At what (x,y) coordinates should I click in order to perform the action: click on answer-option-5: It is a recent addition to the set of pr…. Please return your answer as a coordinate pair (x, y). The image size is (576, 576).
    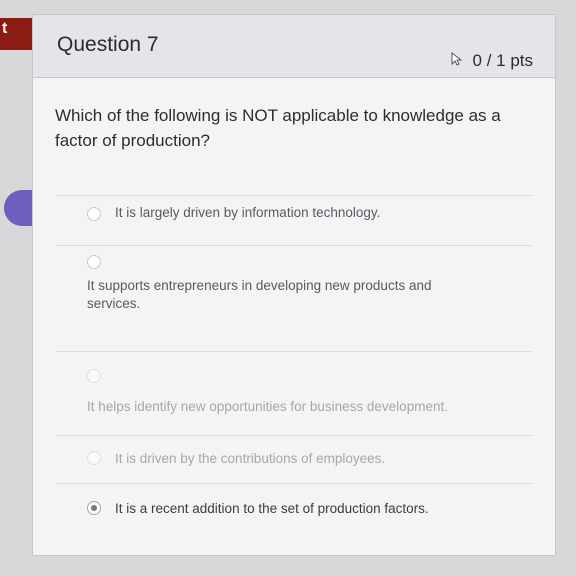
    Looking at the image, I should click on (302, 508).